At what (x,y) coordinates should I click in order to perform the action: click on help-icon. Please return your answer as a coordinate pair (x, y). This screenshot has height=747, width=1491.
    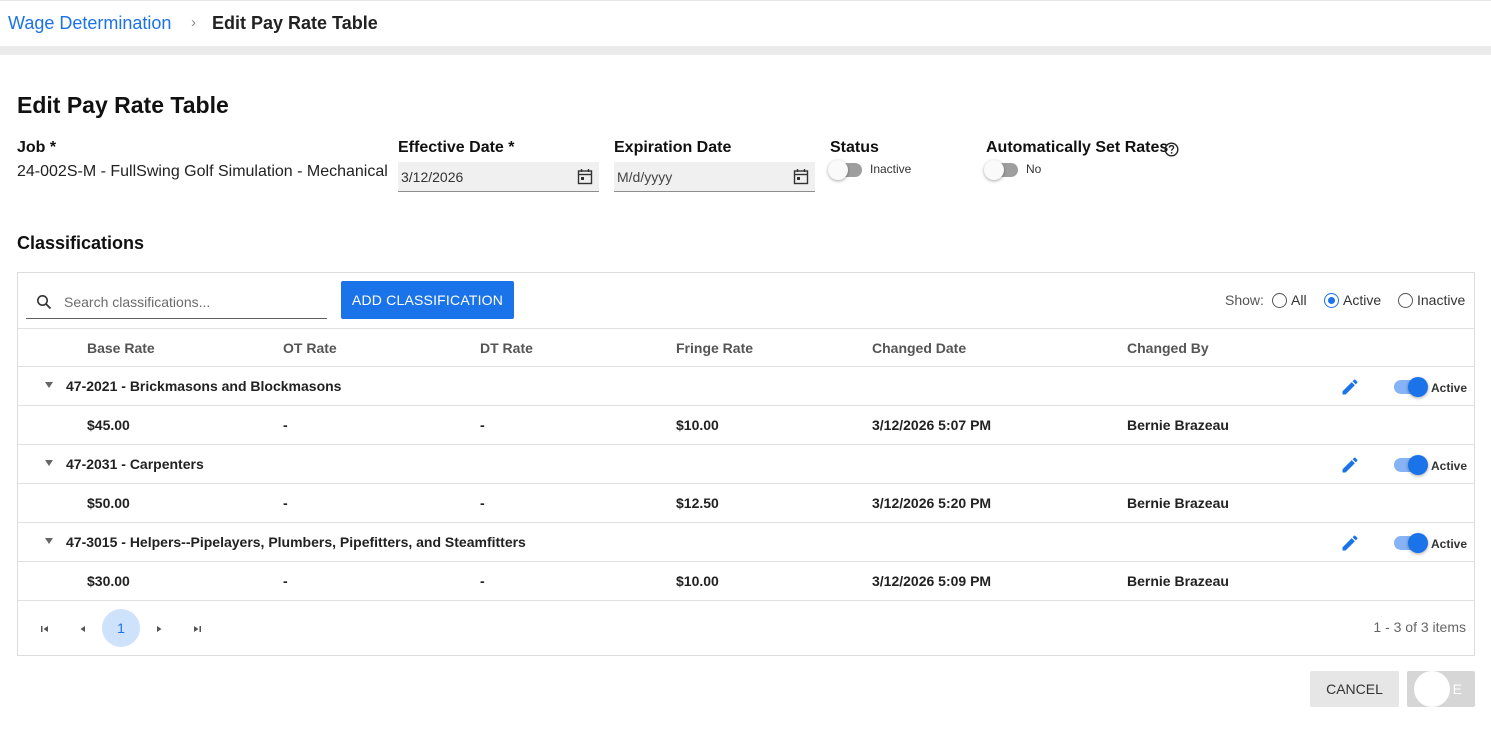
    Looking at the image, I should click on (1171, 149).